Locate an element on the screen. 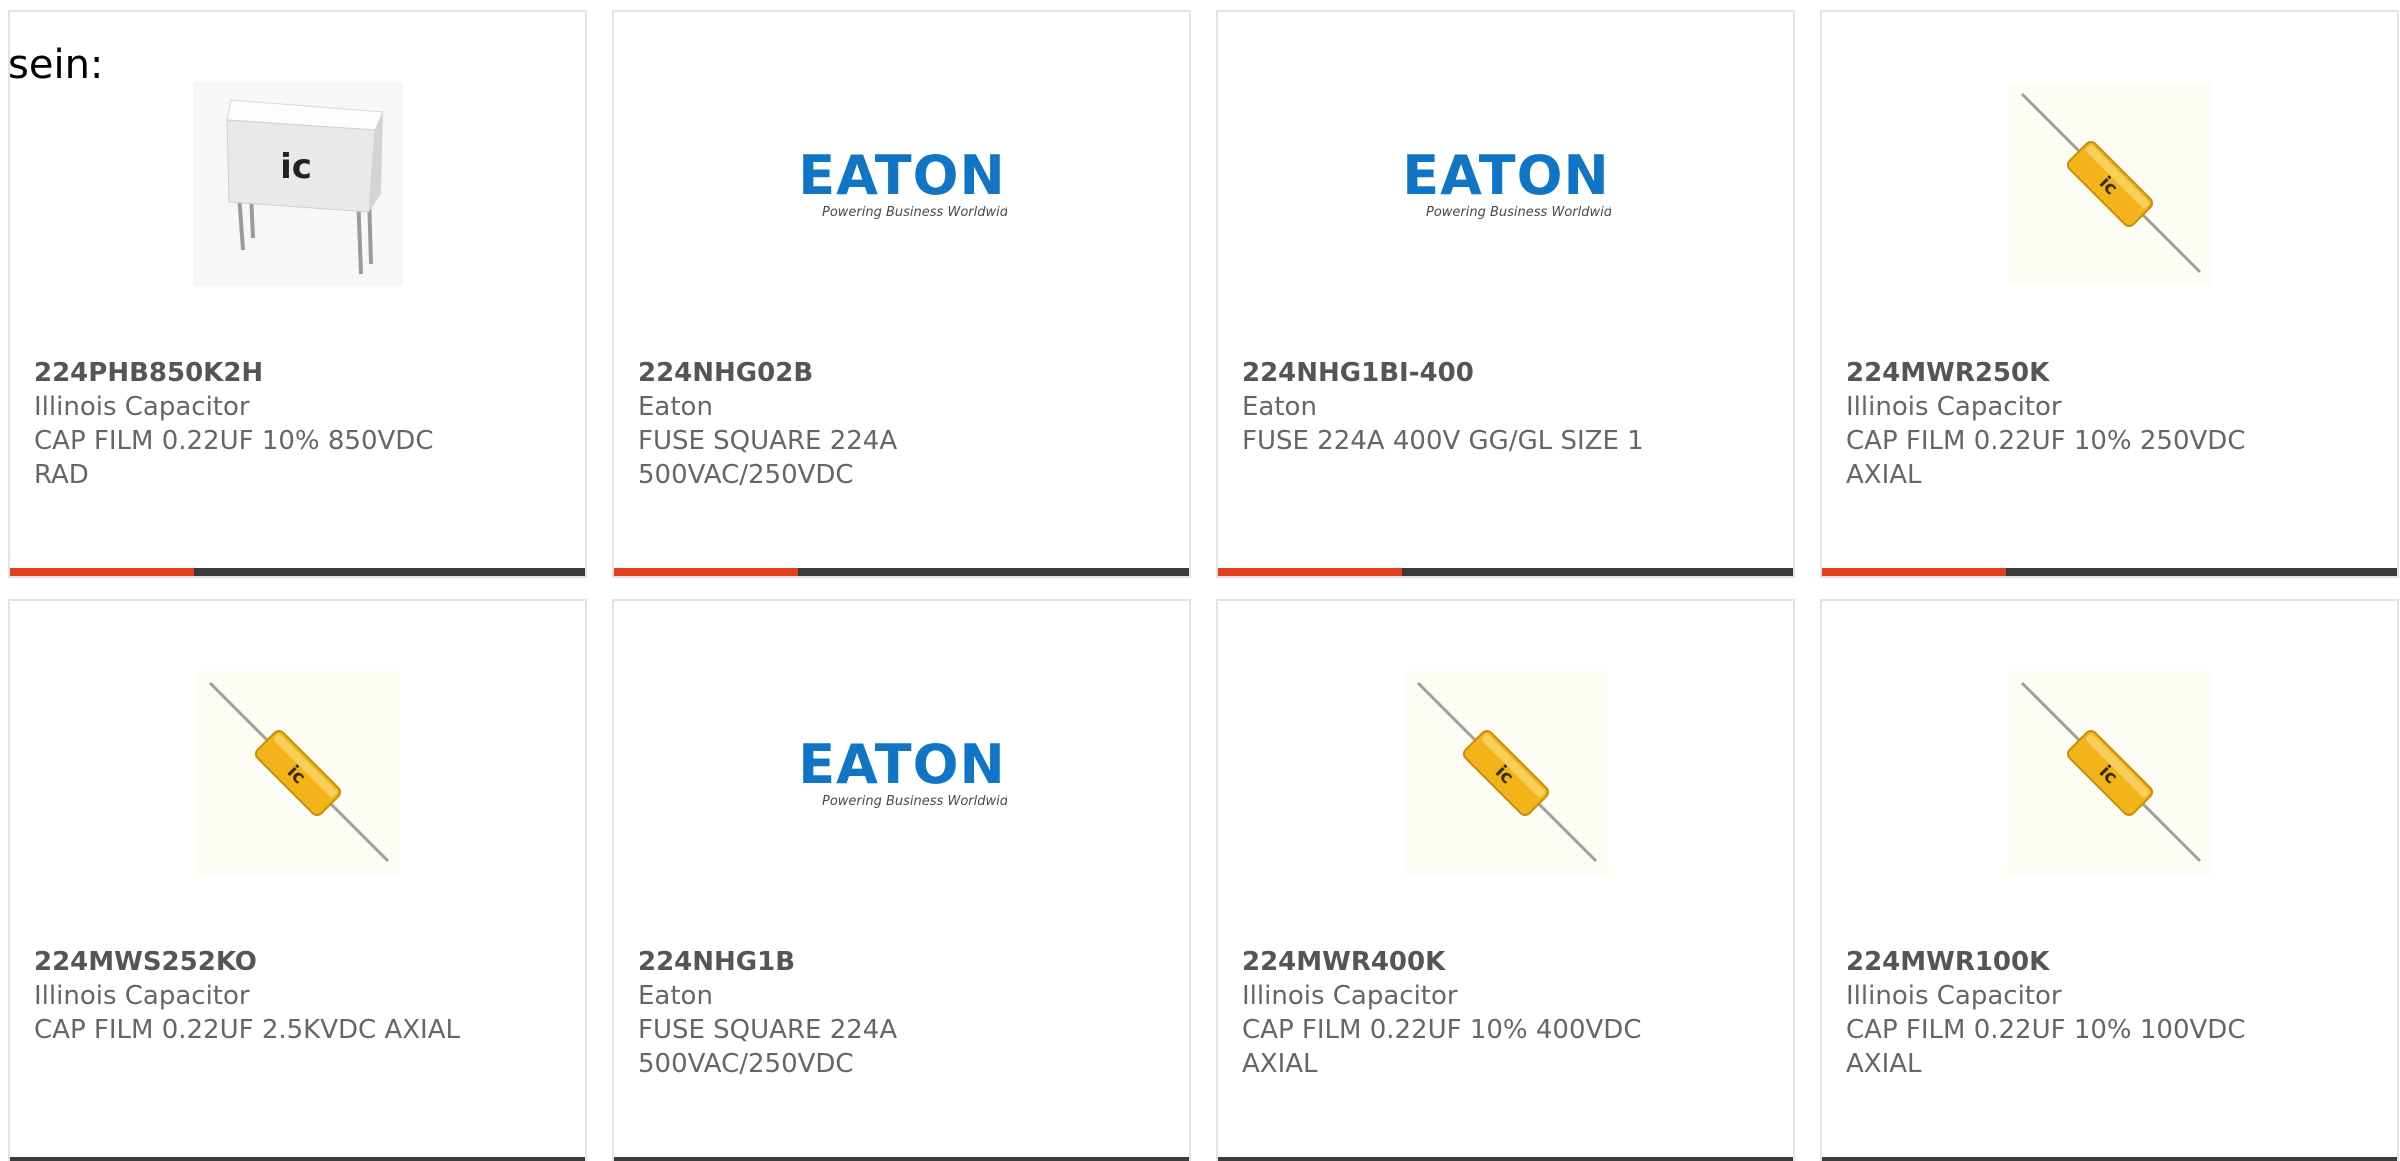 The width and height of the screenshot is (2400, 1161). radial-film-capacitor-image: ic is located at coordinates (297, 184).